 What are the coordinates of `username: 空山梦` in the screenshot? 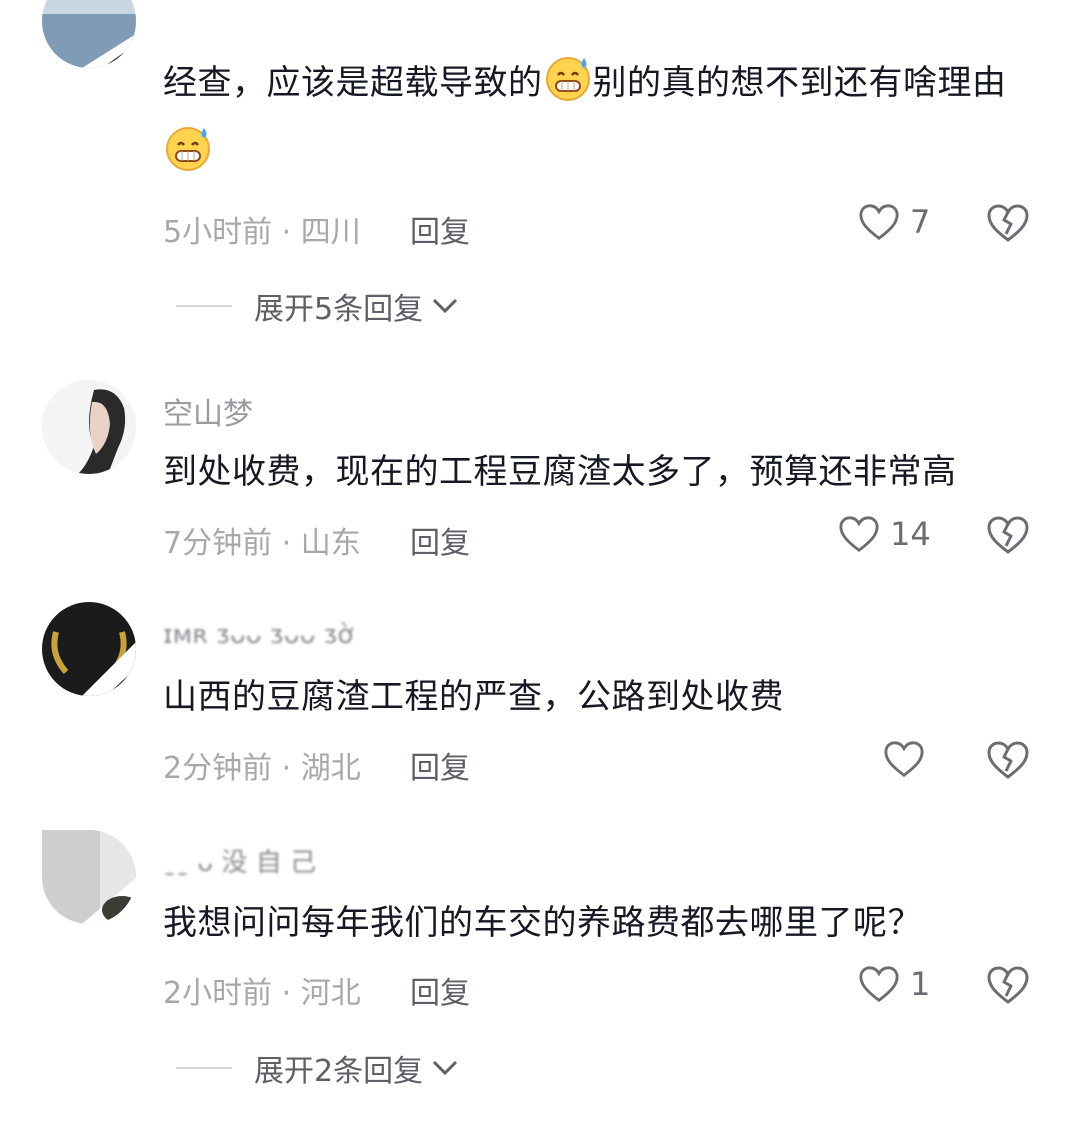 It's located at (208, 411).